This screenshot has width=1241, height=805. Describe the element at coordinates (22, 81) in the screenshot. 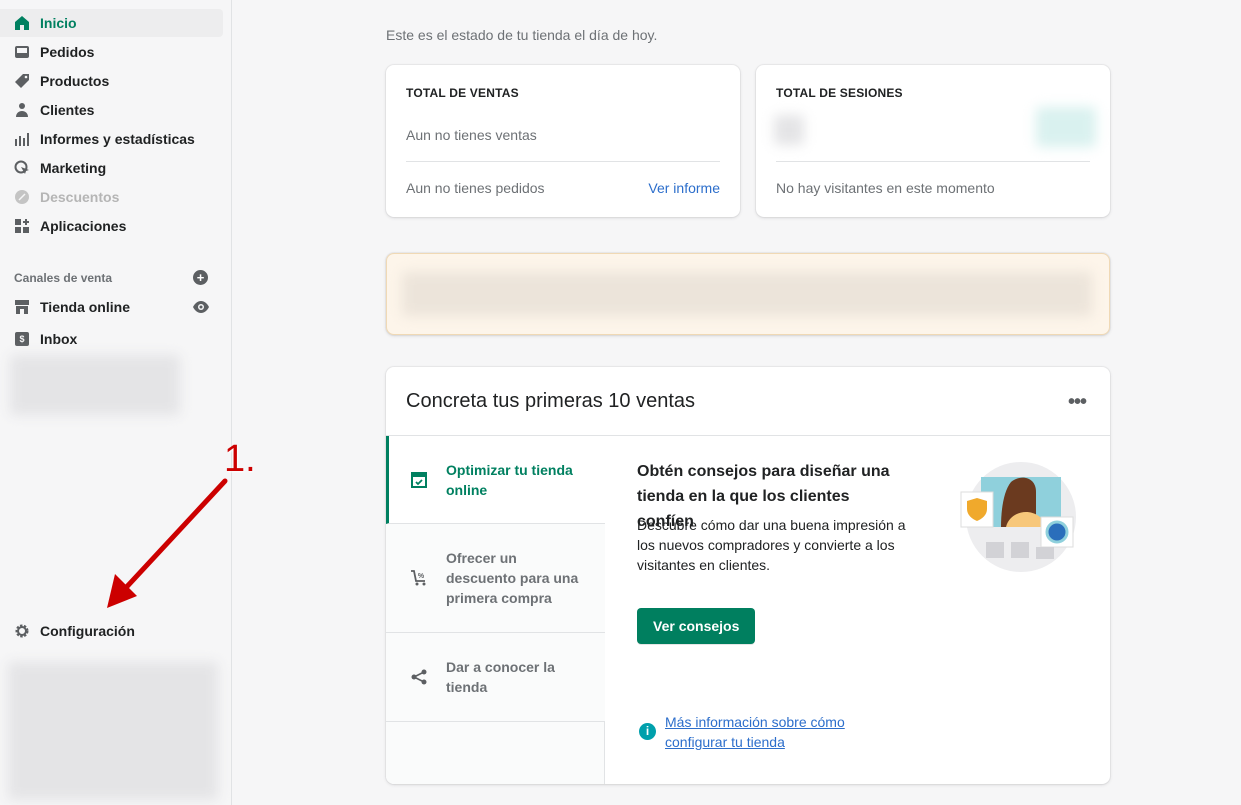

I see `tag-icon` at that location.